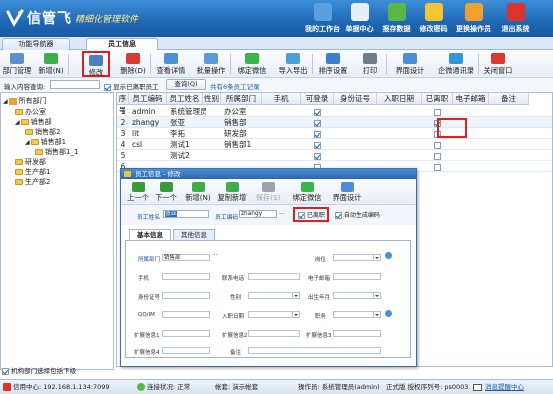 The image size is (553, 394). I want to click on column-header: 所属部门, so click(241, 99).